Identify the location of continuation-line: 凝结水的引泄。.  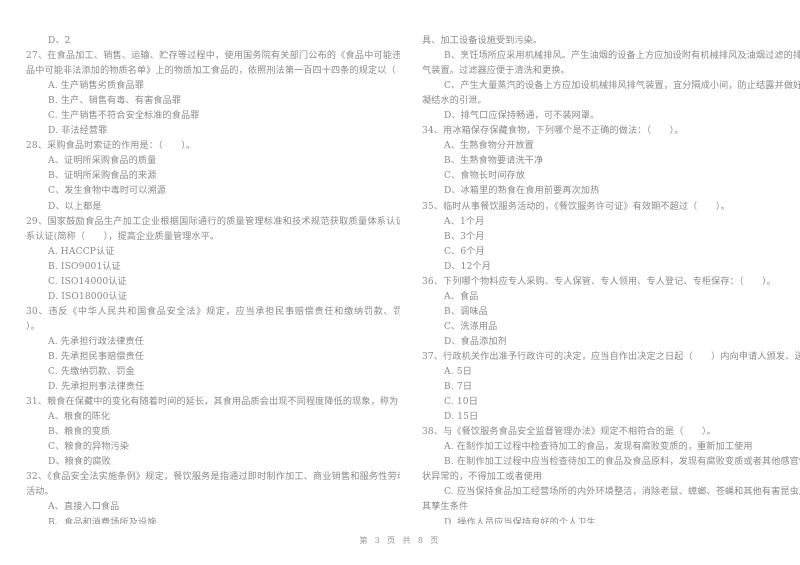
(454, 101).